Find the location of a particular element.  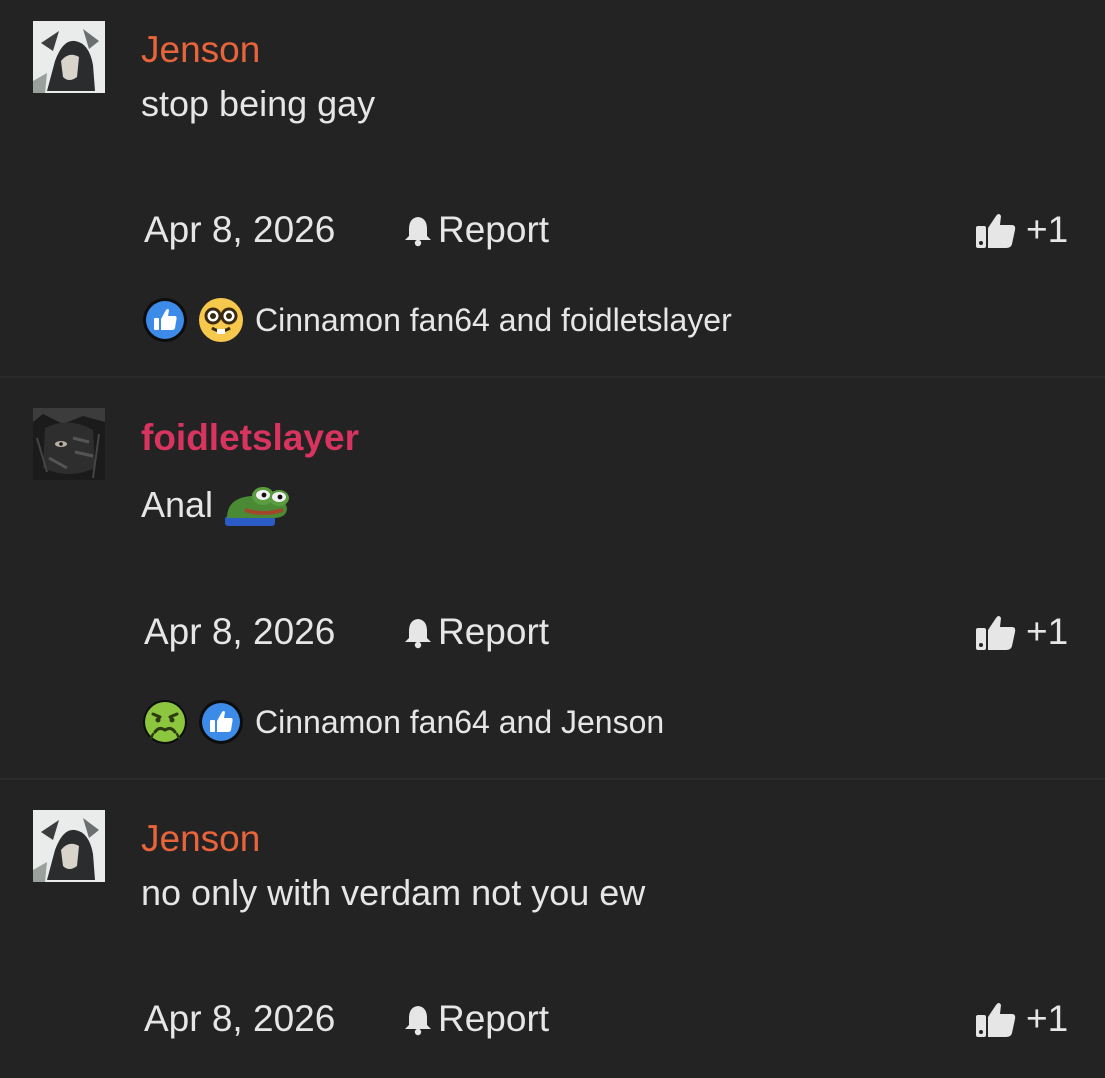

comment-text: Anal is located at coordinates (216, 505).